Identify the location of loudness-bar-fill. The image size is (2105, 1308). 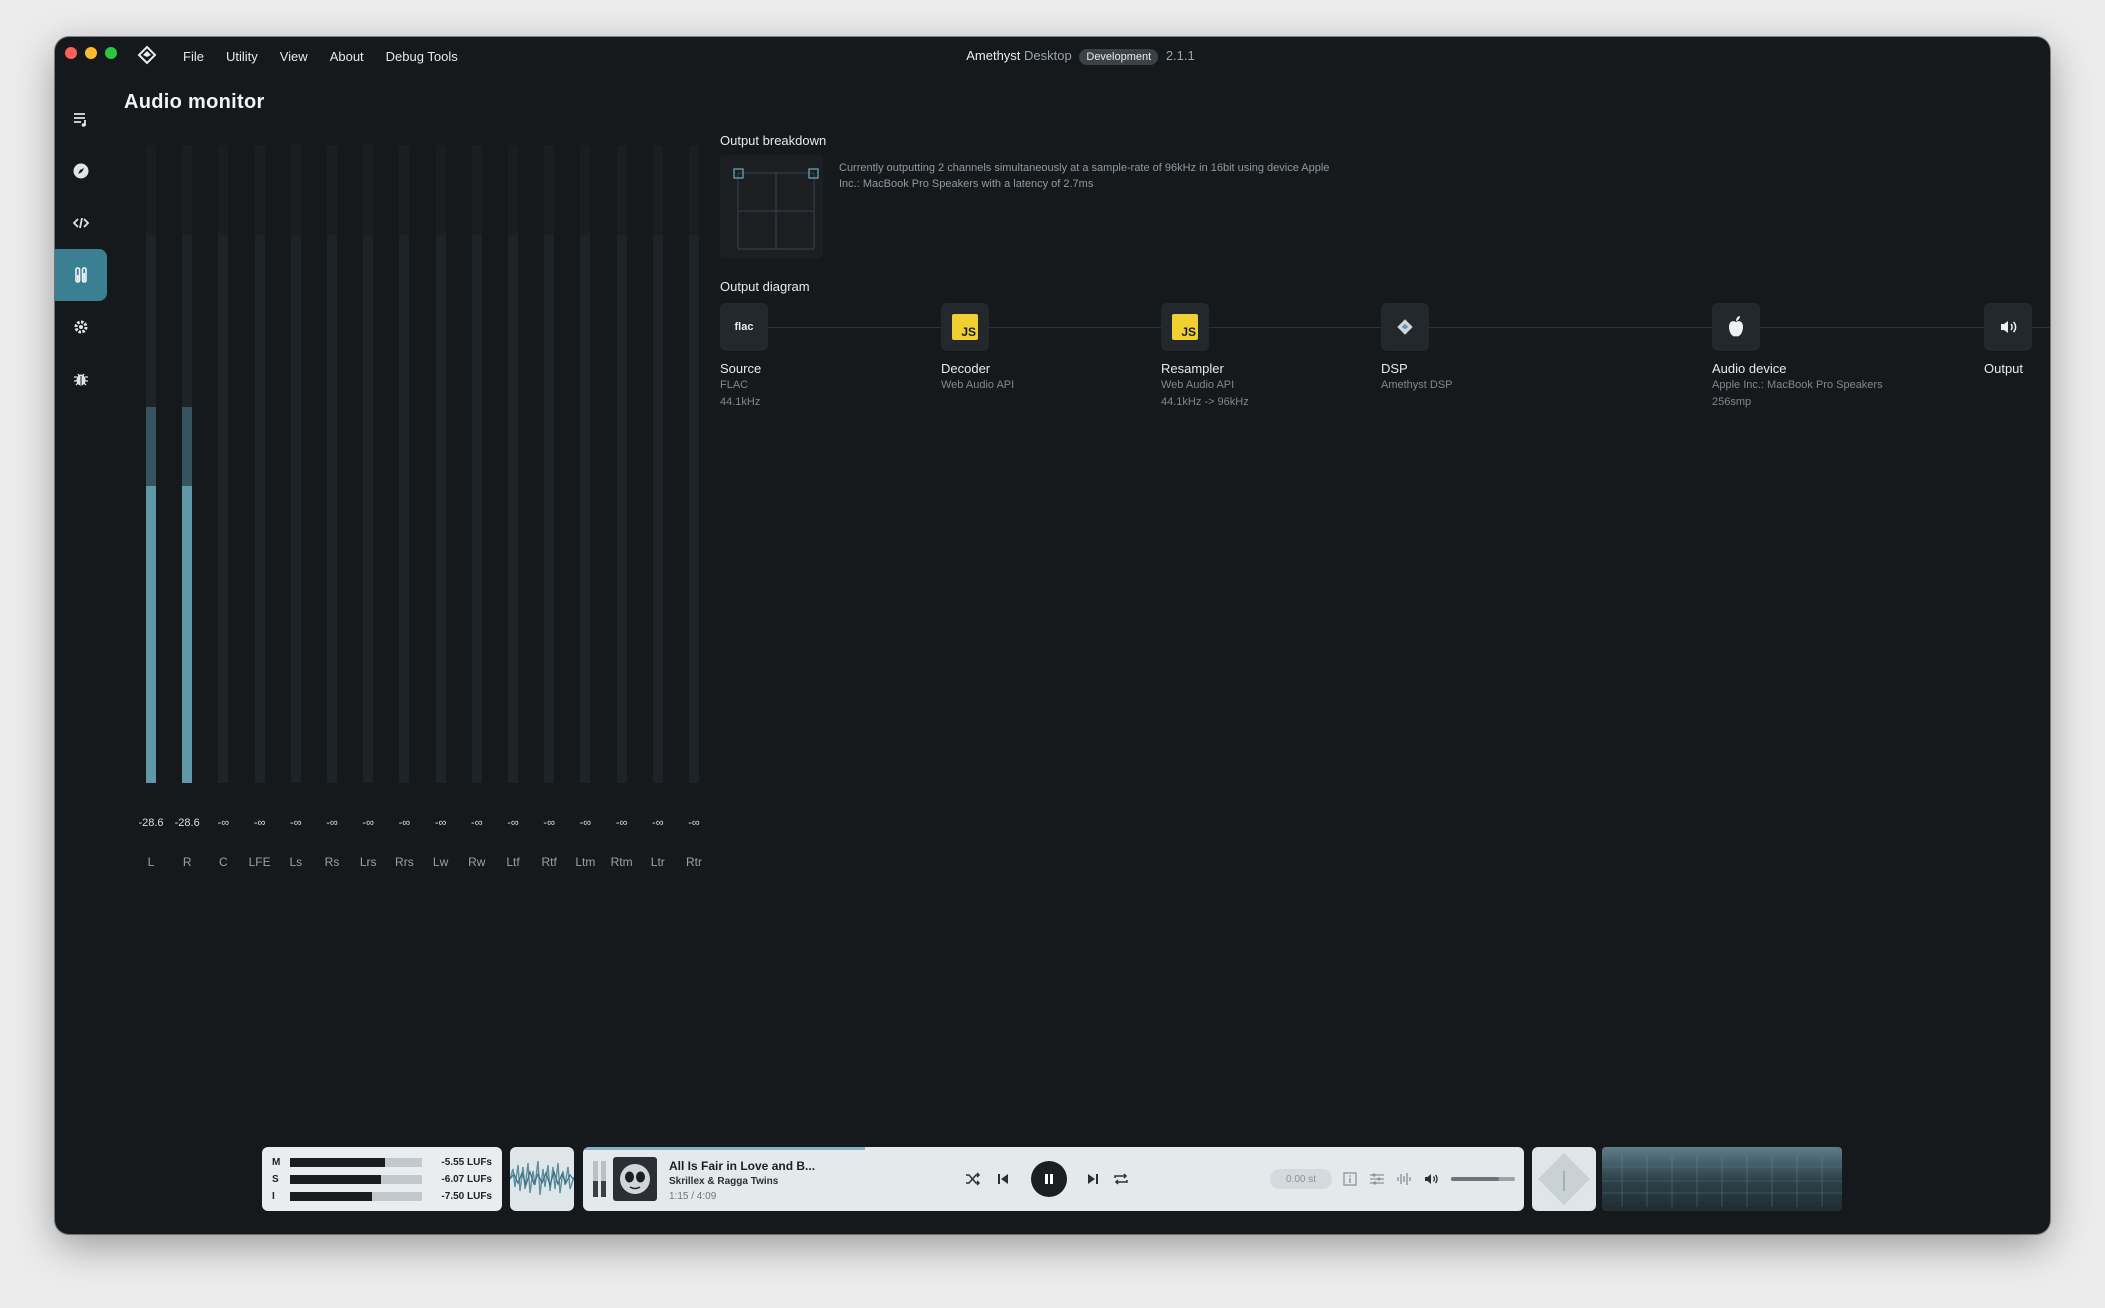
(331, 1196).